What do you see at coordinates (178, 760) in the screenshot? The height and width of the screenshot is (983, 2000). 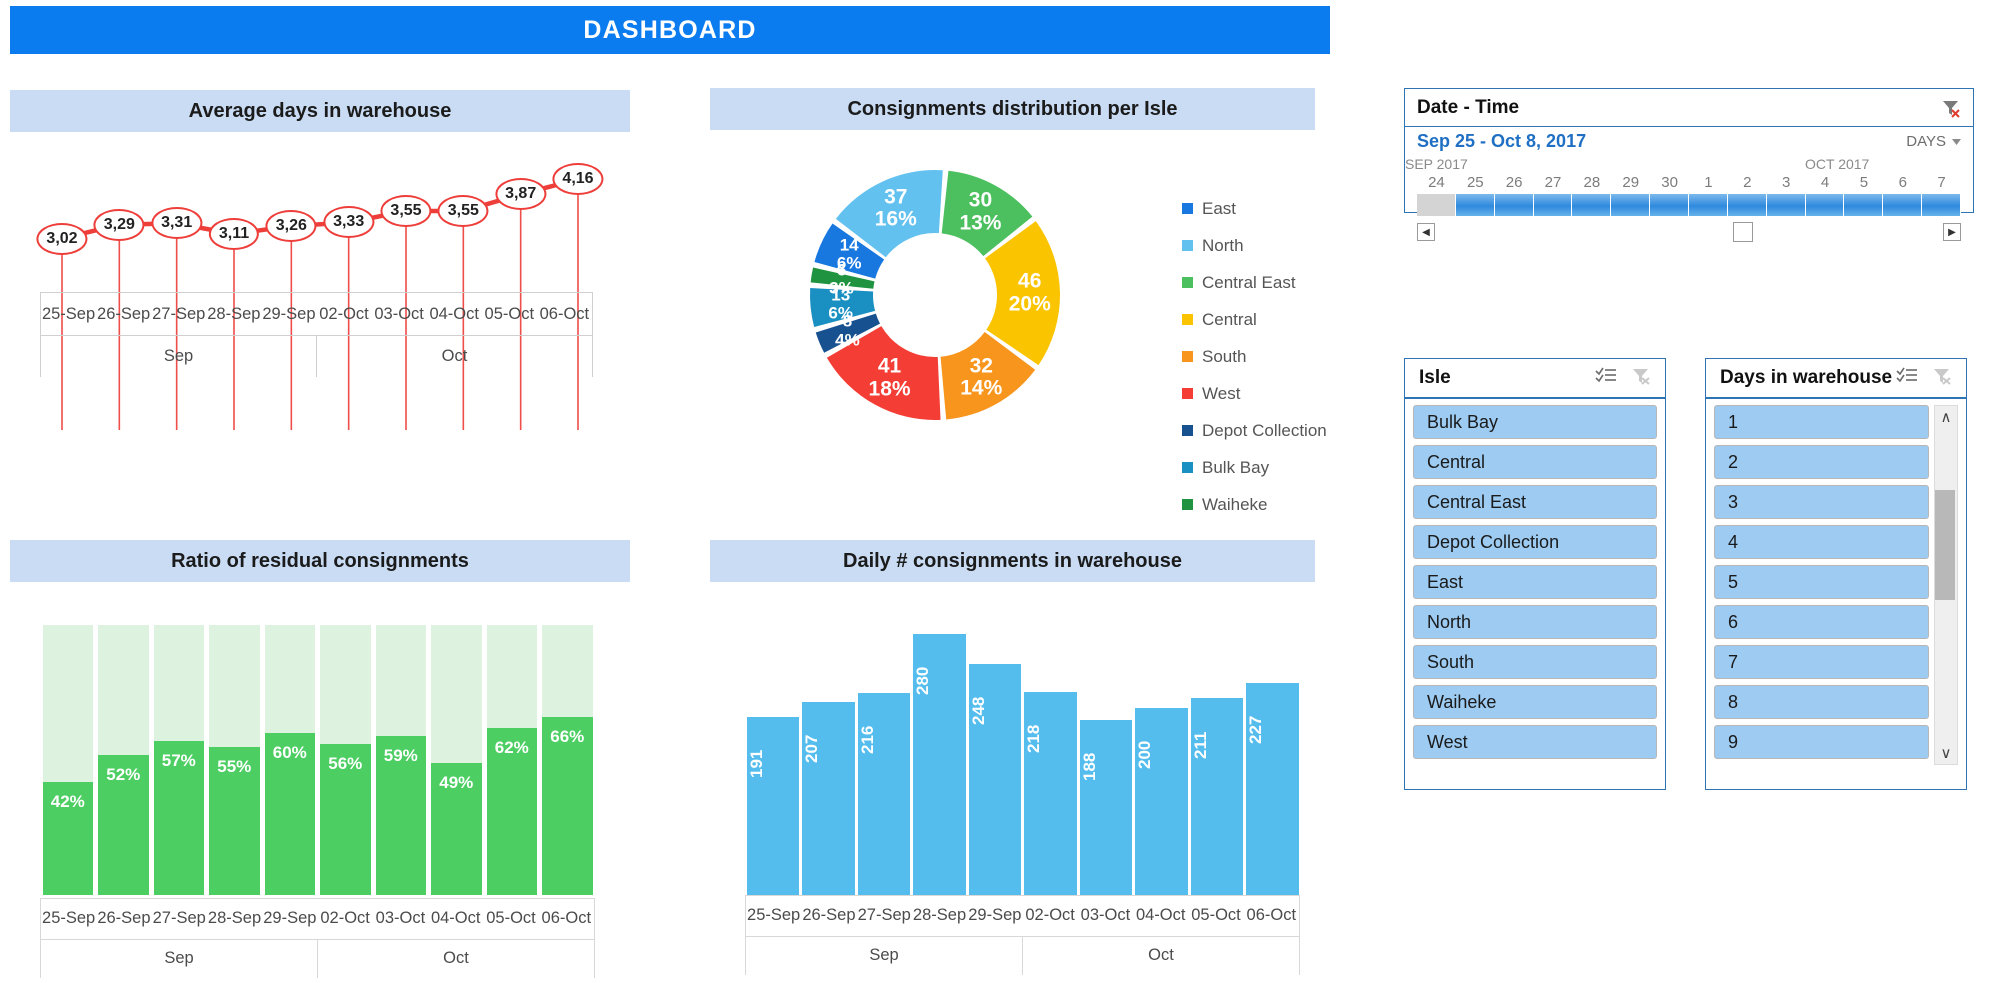 I see `ratio-bar-column: 57%` at bounding box center [178, 760].